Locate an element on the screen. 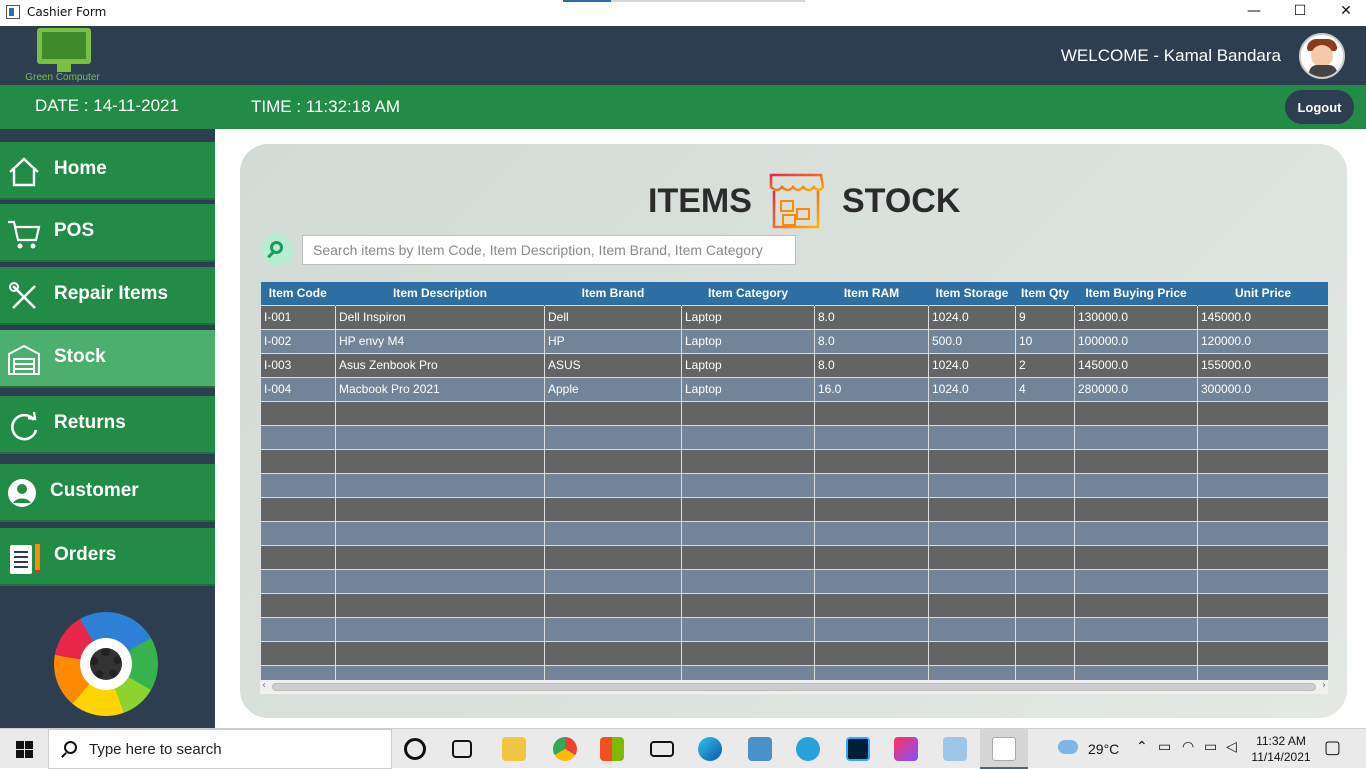 The height and width of the screenshot is (769, 1366). computer-icon is located at coordinates (760, 749).